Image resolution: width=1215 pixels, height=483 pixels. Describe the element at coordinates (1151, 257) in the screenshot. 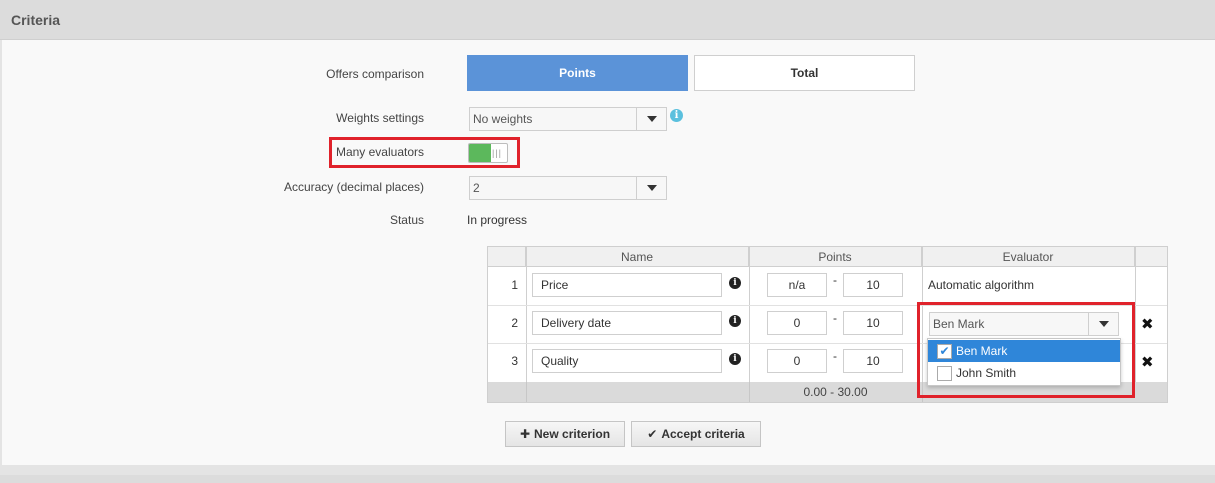

I see `table-header-actions` at that location.